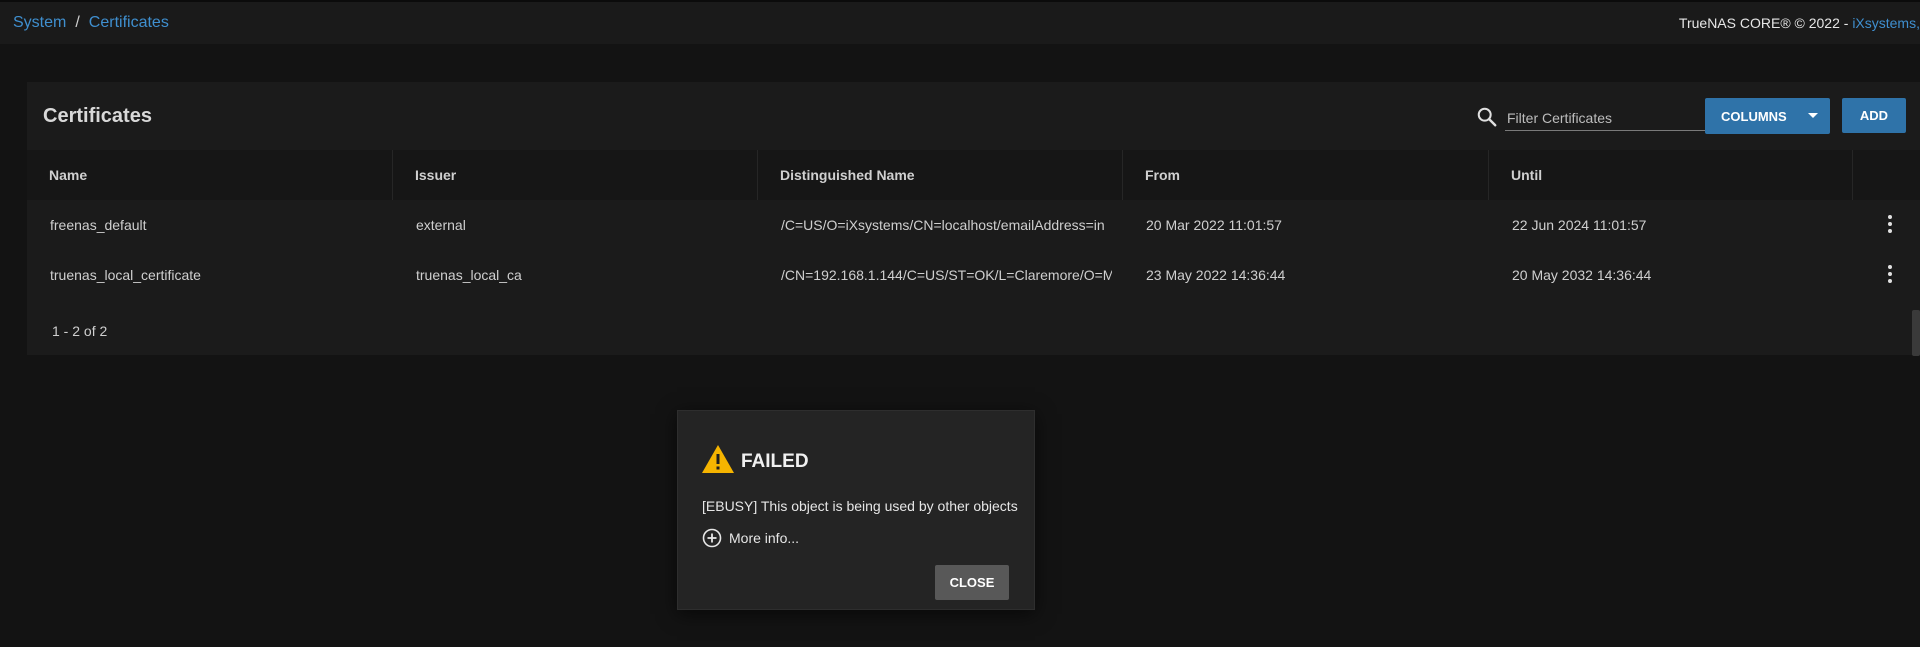 The width and height of the screenshot is (1920, 647). I want to click on cell-issuer: external, so click(441, 225).